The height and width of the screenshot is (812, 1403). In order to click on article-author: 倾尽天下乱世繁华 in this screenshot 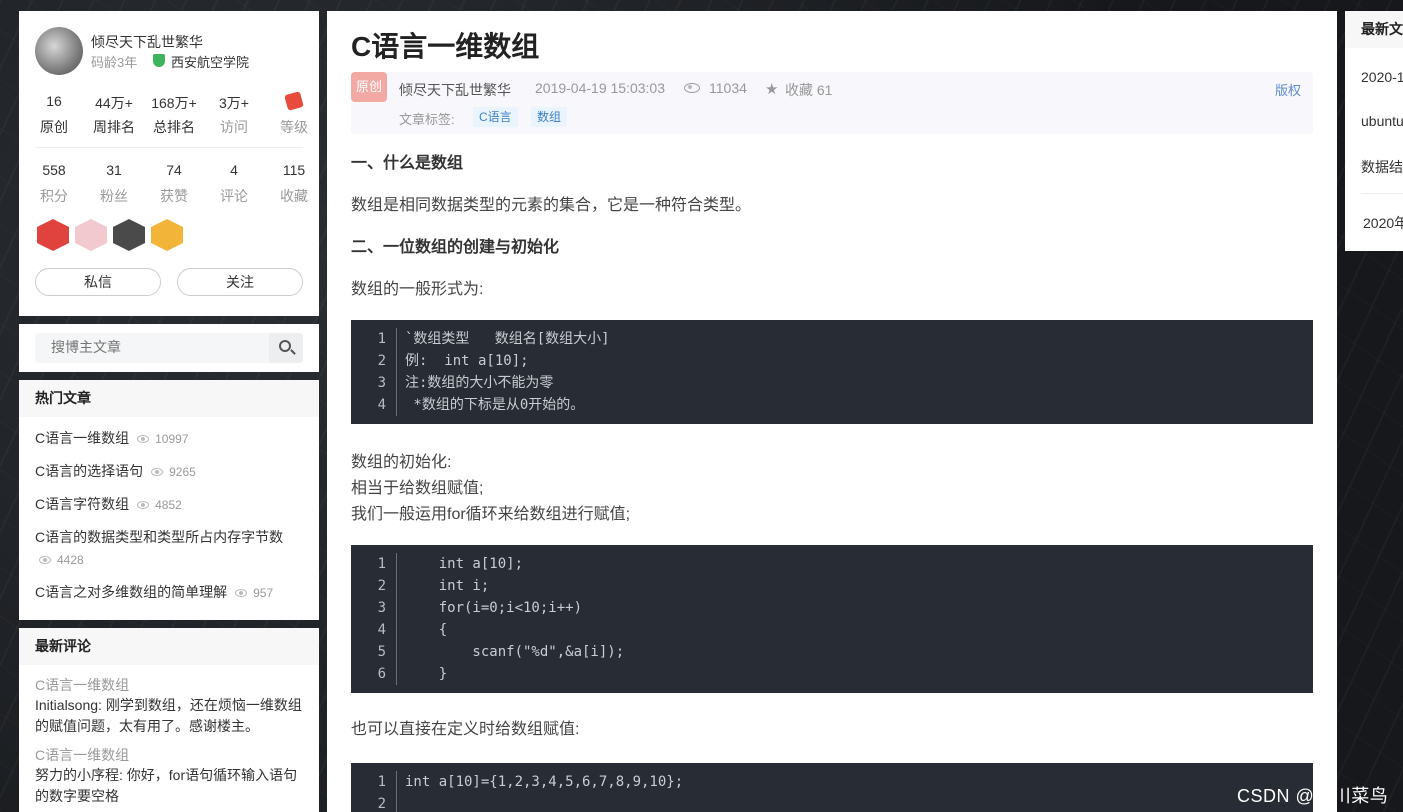, I will do `click(455, 90)`.